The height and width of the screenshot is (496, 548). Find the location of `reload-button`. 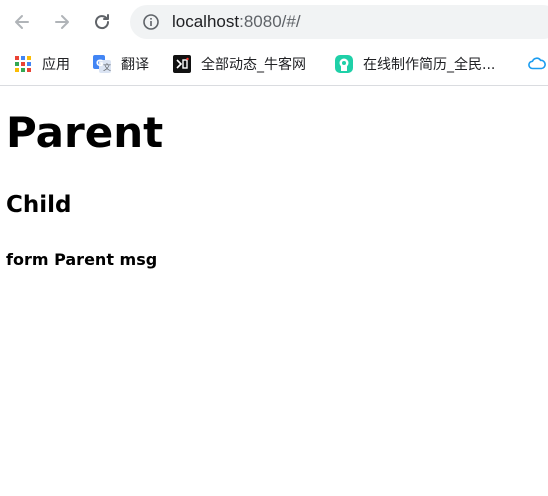

reload-button is located at coordinates (102, 22).